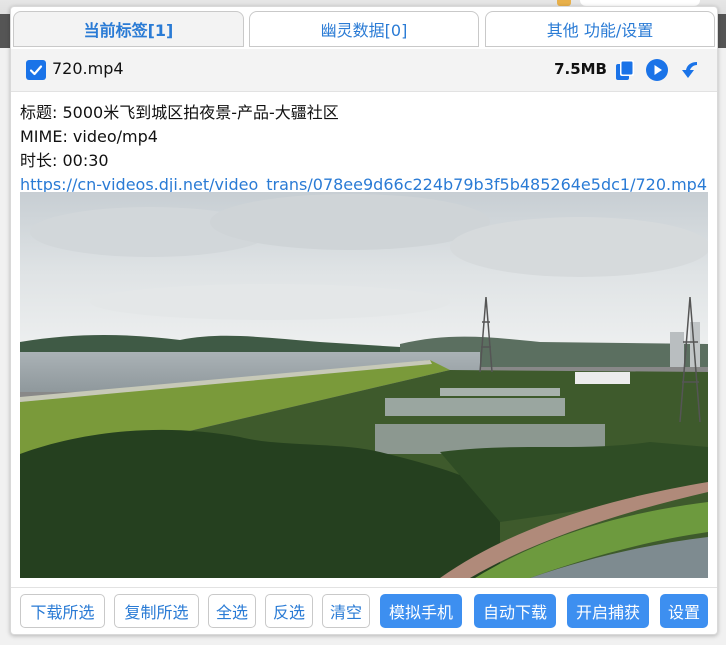 This screenshot has width=726, height=645. Describe the element at coordinates (625, 70) in the screenshot. I see `copy-icon` at that location.